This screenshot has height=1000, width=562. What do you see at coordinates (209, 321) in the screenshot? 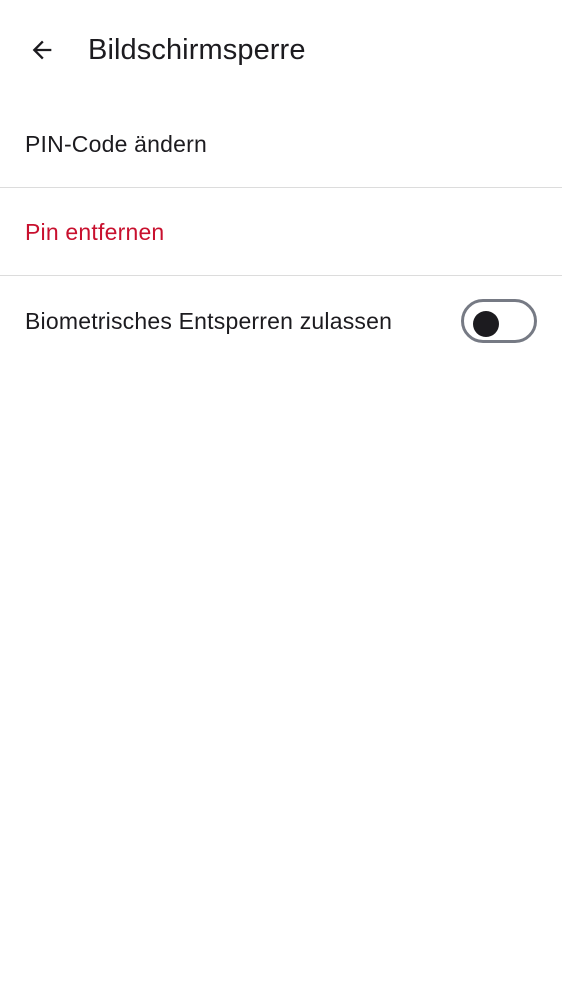
I see `biometric-unlock-label: Biometrisches Entsperren zulassen` at bounding box center [209, 321].